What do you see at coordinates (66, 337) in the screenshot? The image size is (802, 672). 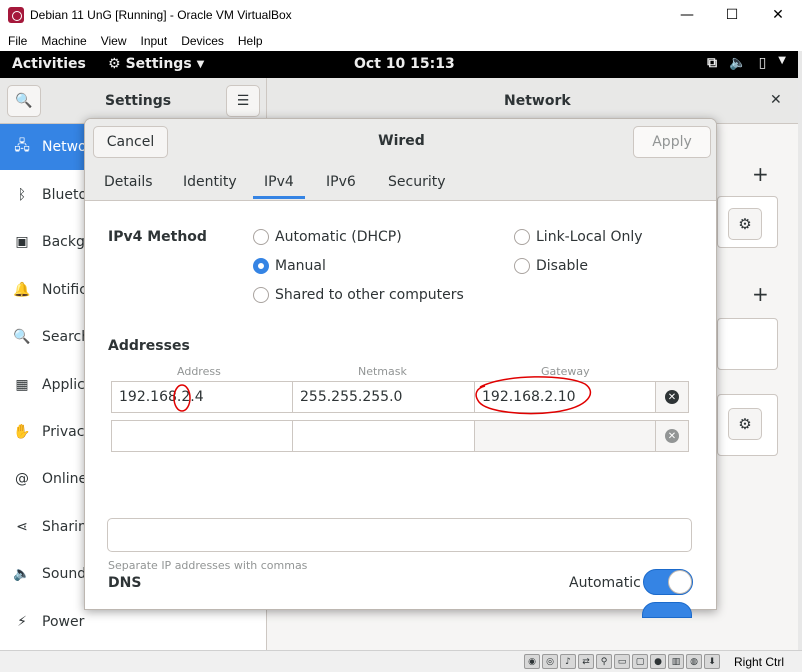 I see `sidebar-item-label: Search` at bounding box center [66, 337].